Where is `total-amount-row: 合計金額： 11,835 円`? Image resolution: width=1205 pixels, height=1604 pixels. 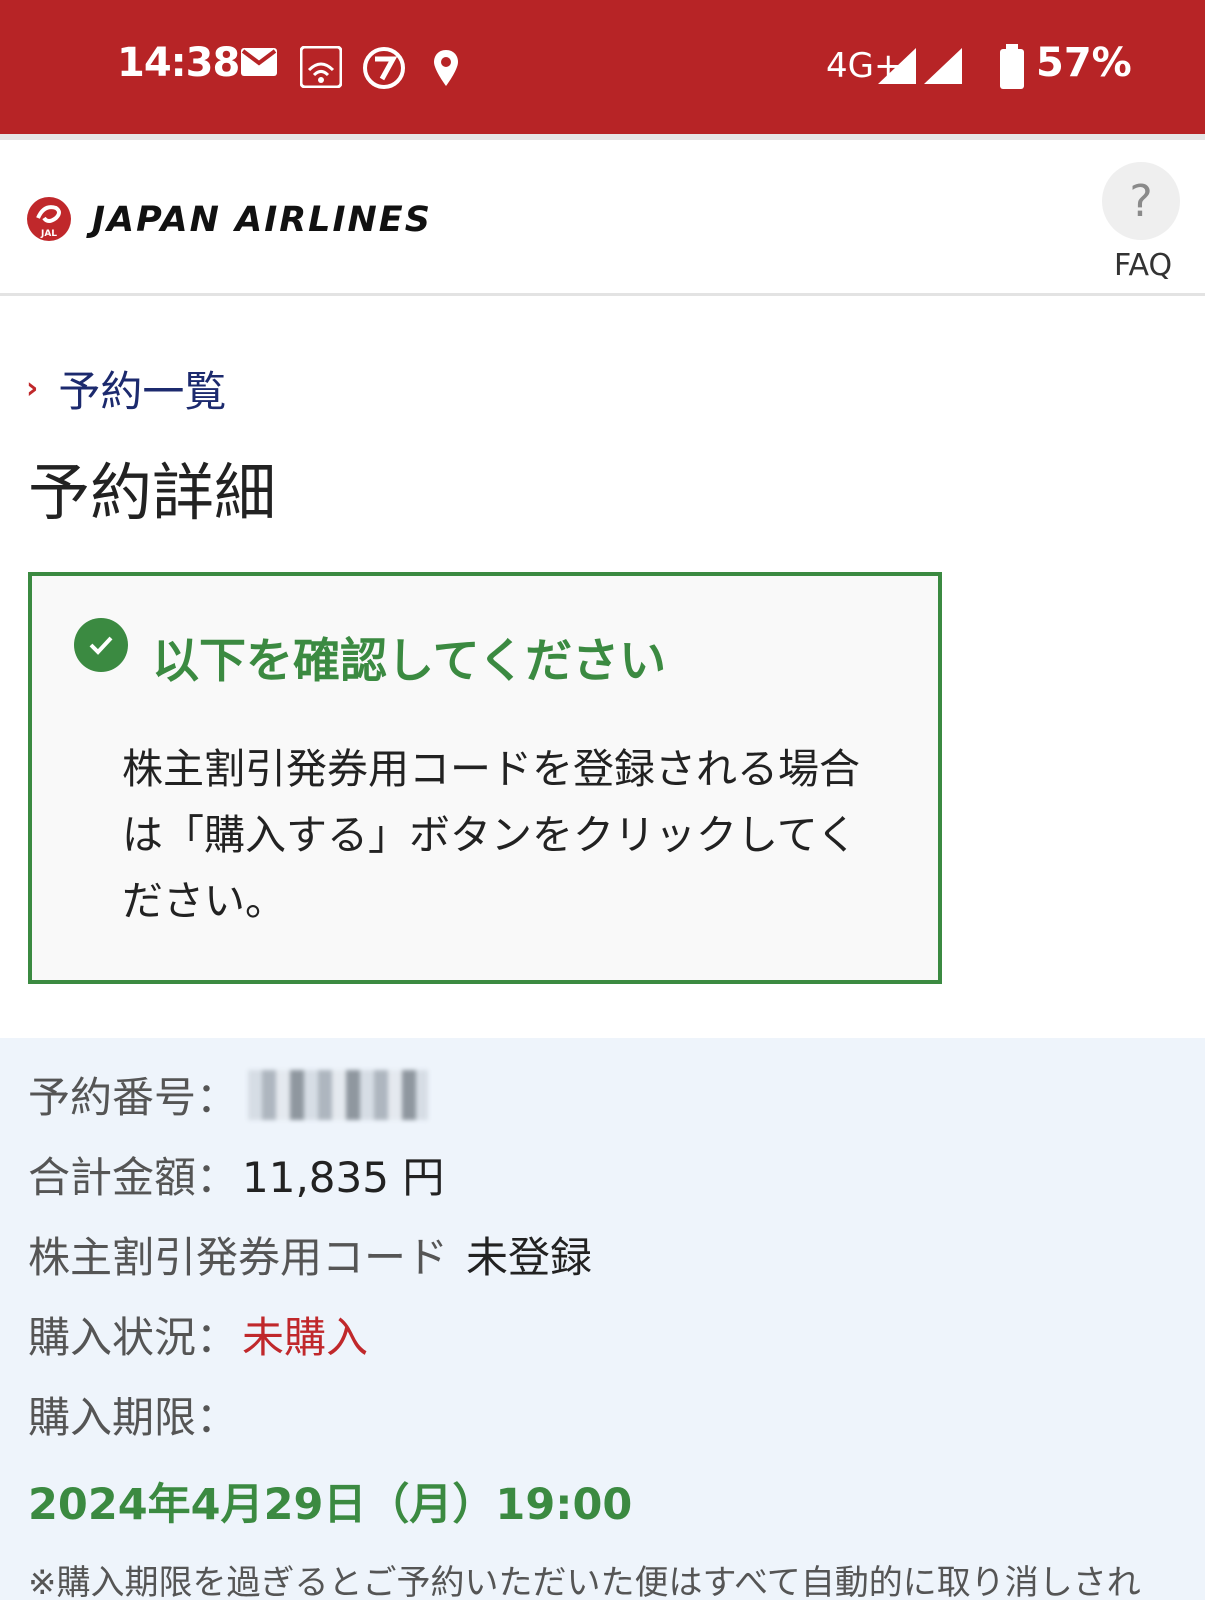 total-amount-row: 合計金額： 11,835 円 is located at coordinates (236, 1174).